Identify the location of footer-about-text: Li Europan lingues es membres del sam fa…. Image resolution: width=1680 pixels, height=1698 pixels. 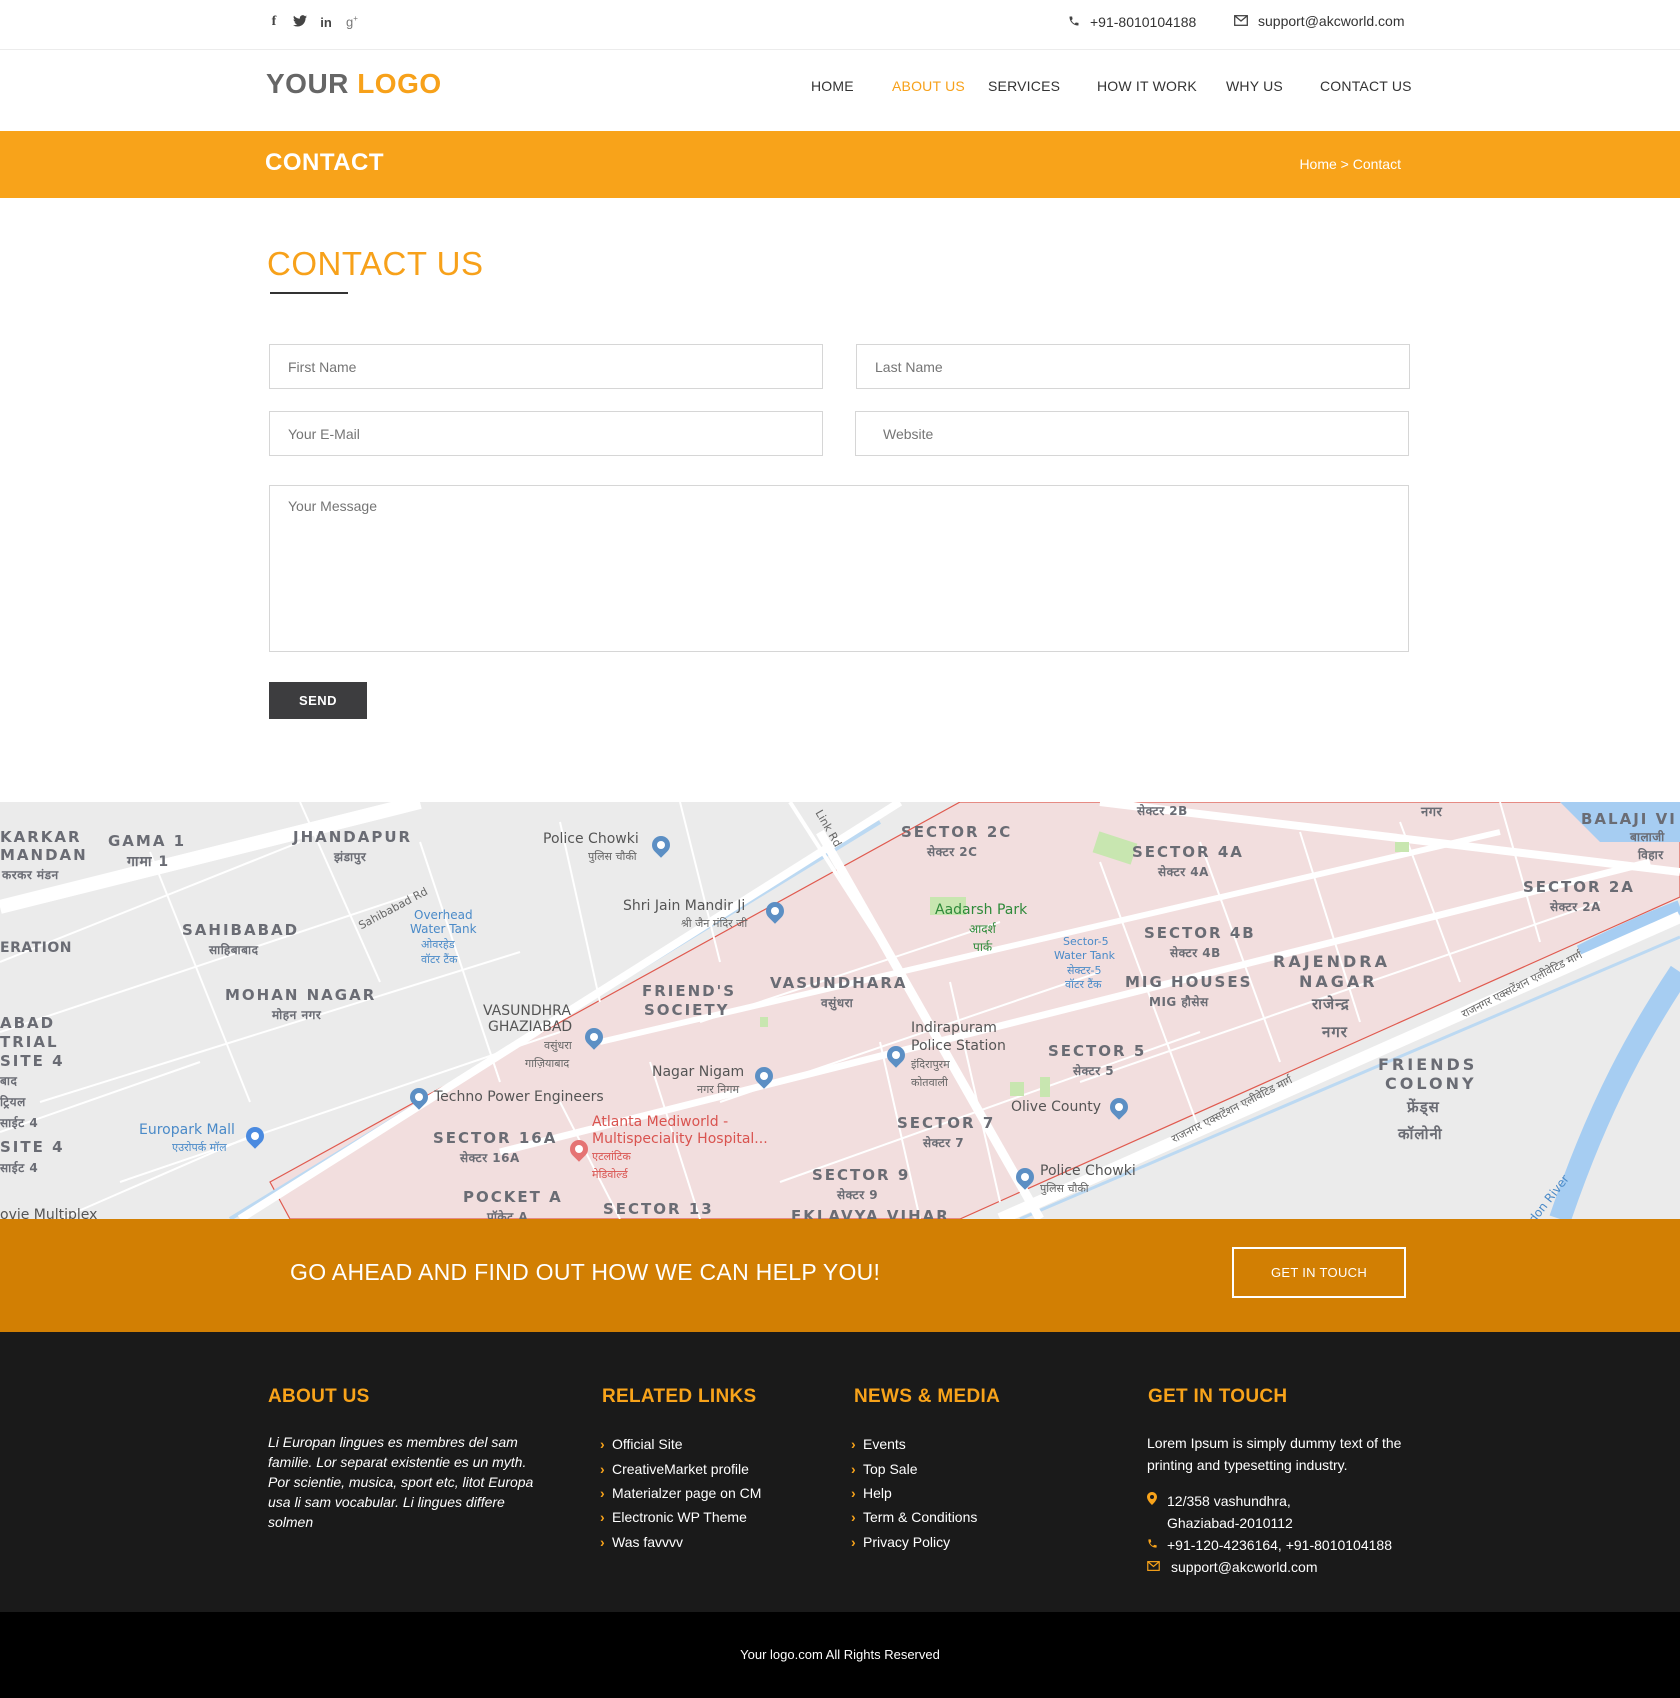
(401, 1482).